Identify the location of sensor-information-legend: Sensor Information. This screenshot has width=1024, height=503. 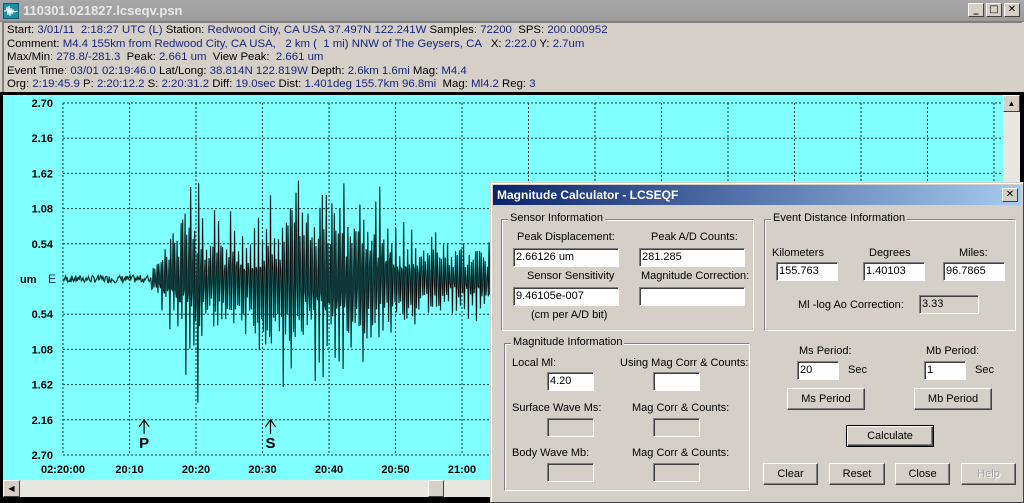
(556, 218).